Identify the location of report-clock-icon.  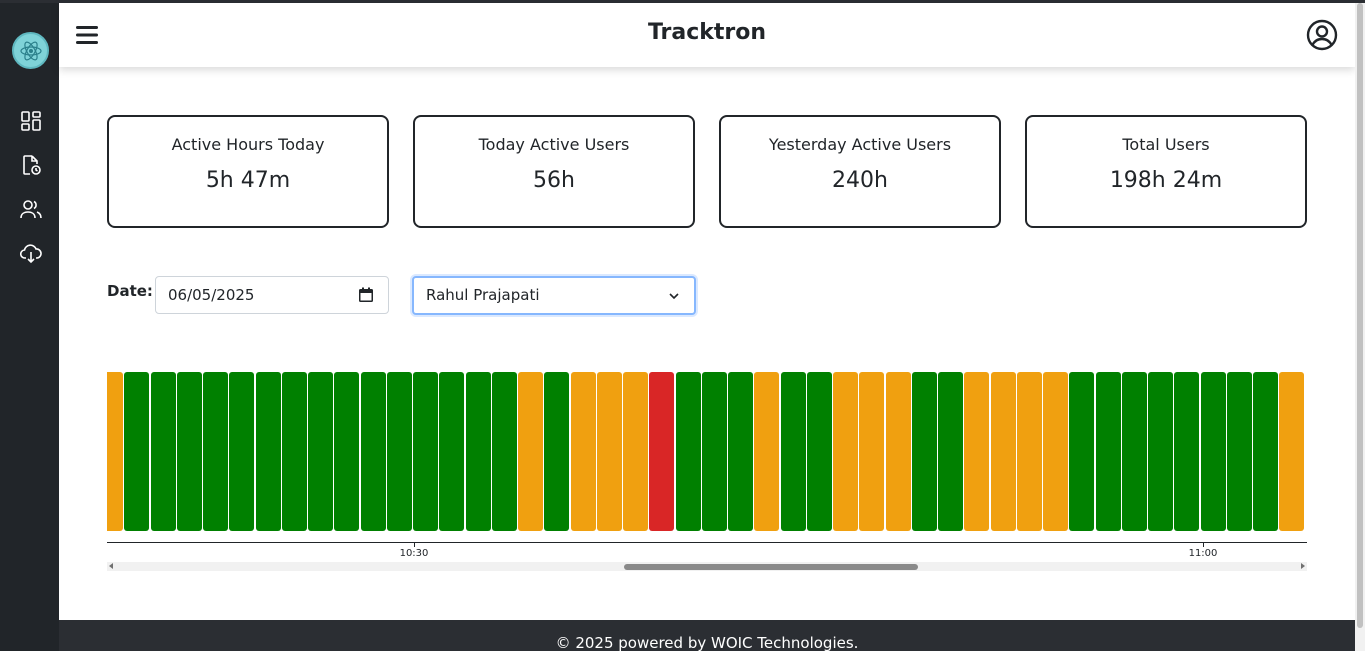
(31, 165).